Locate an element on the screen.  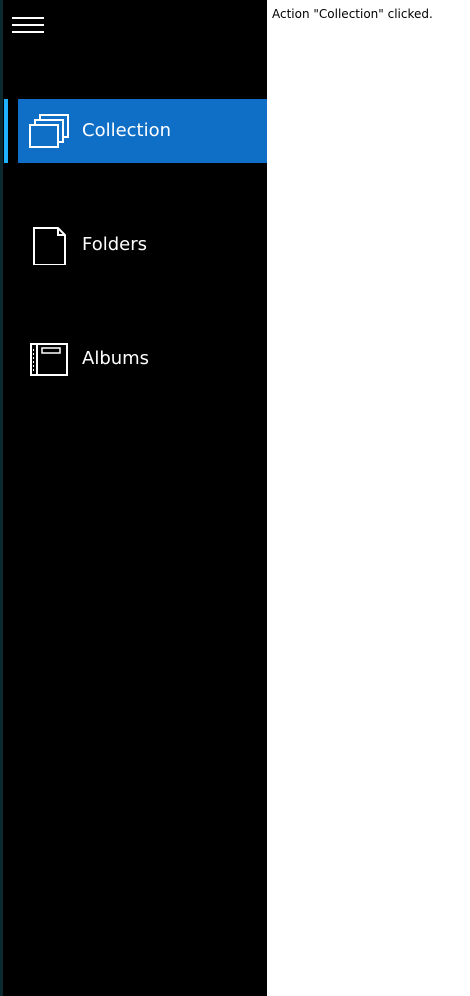
nav-item-label: Albums is located at coordinates (116, 358).